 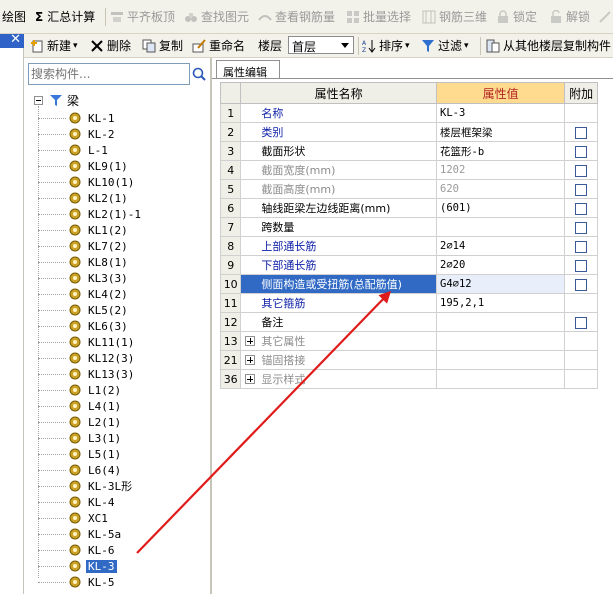 What do you see at coordinates (162, 46) in the screenshot?
I see `copy-button: 复制` at bounding box center [162, 46].